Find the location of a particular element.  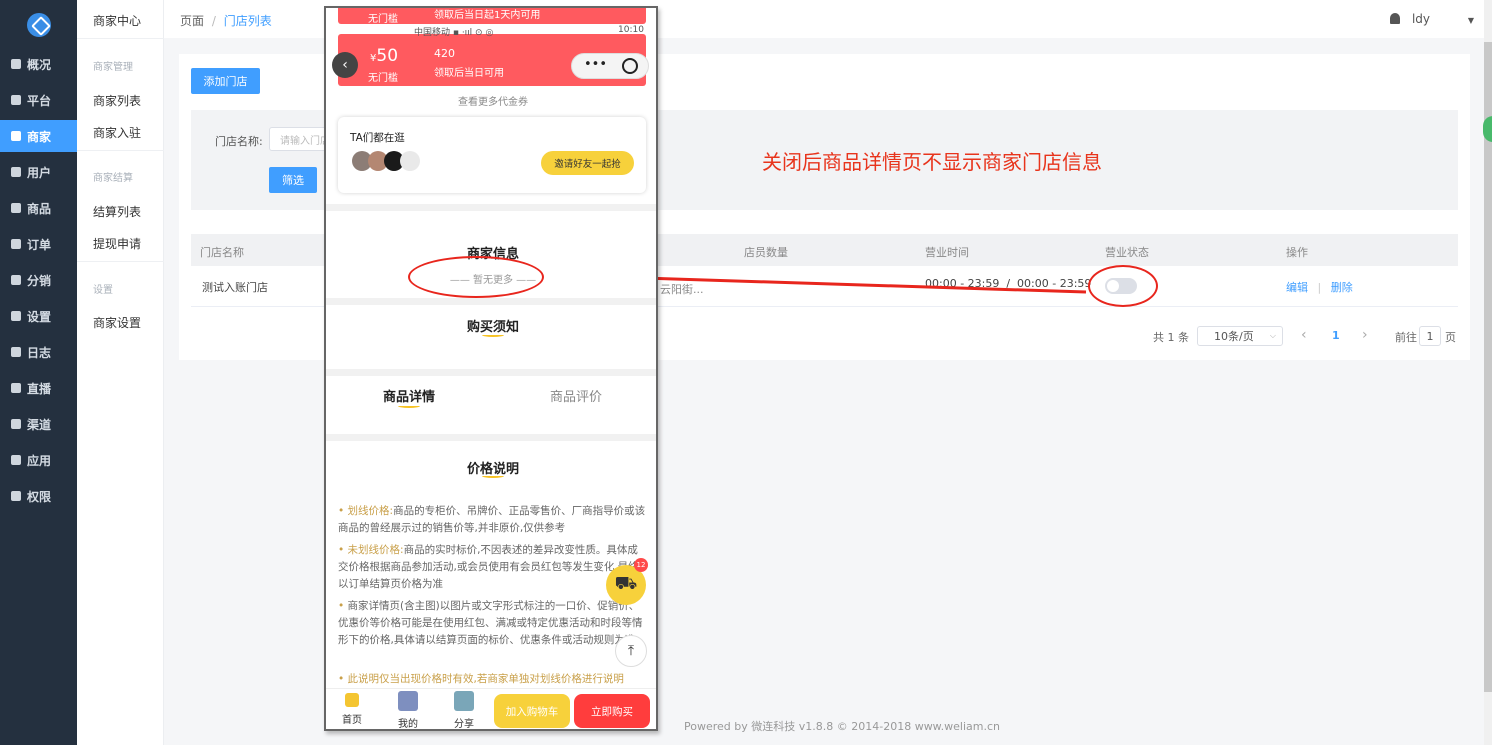

order-icon is located at coordinates (16, 244).